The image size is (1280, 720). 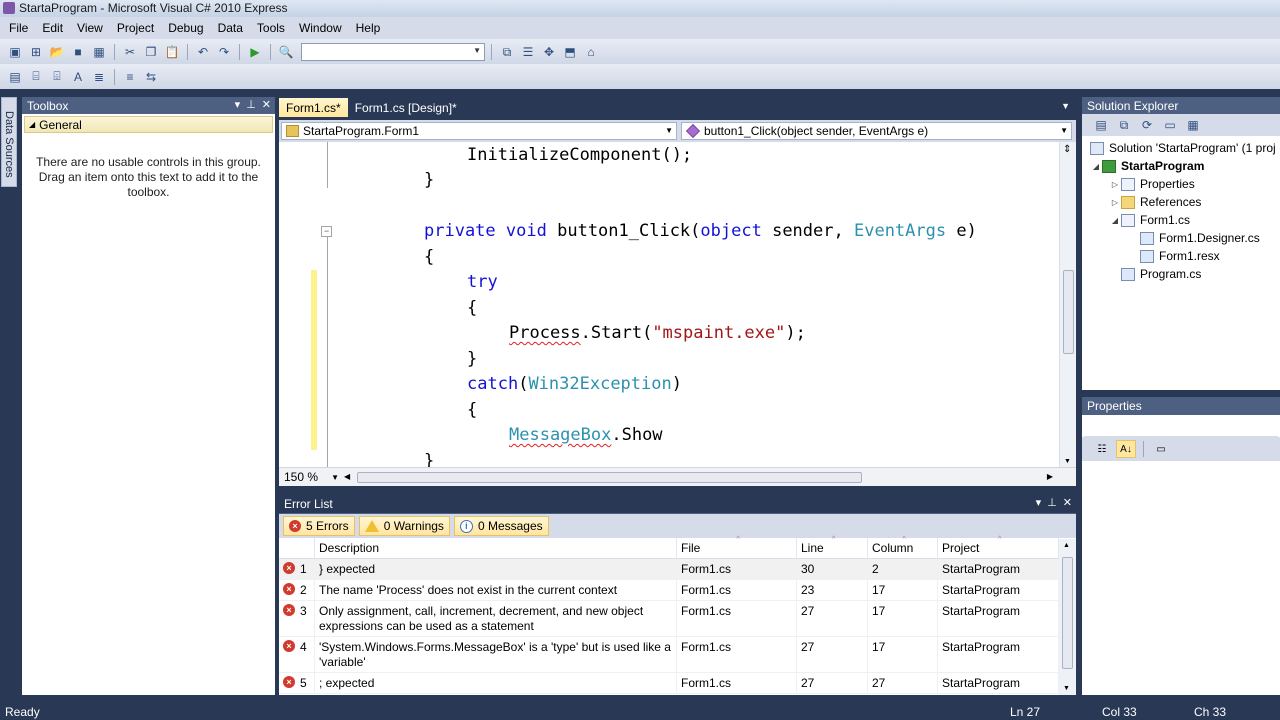 What do you see at coordinates (297, 548) in the screenshot?
I see `column-header-icon` at bounding box center [297, 548].